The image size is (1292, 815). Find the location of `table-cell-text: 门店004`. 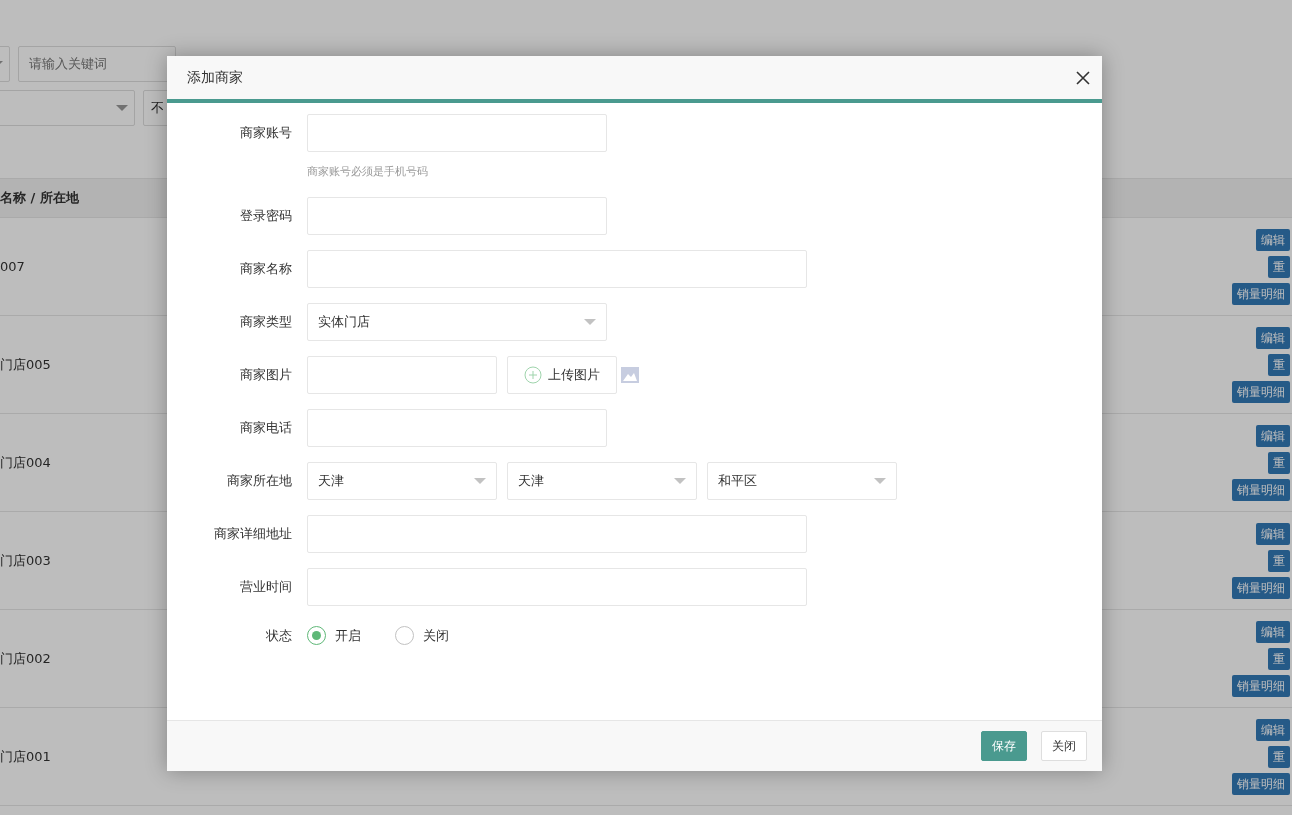

table-cell-text: 门店004 is located at coordinates (25, 462).